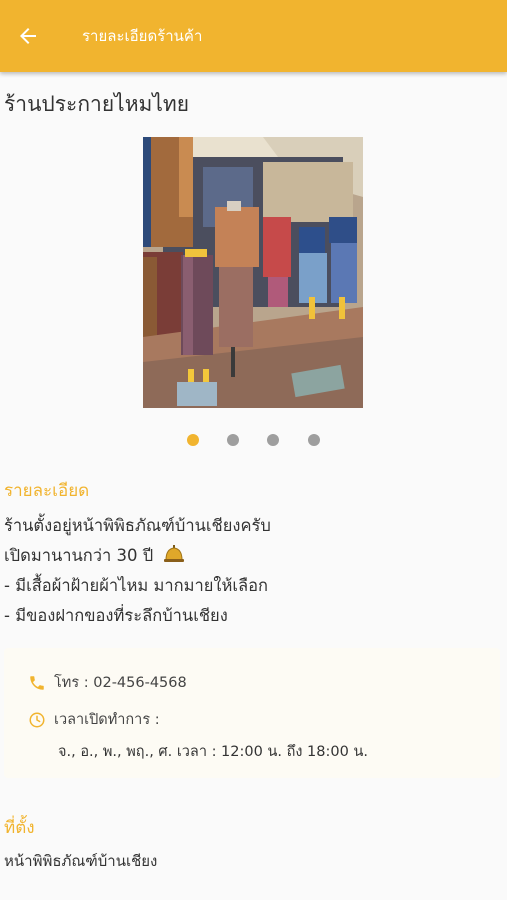 This screenshot has height=900, width=507. Describe the element at coordinates (107, 720) in the screenshot. I see `hours-label: เวลาเปิดทำการ :` at that location.